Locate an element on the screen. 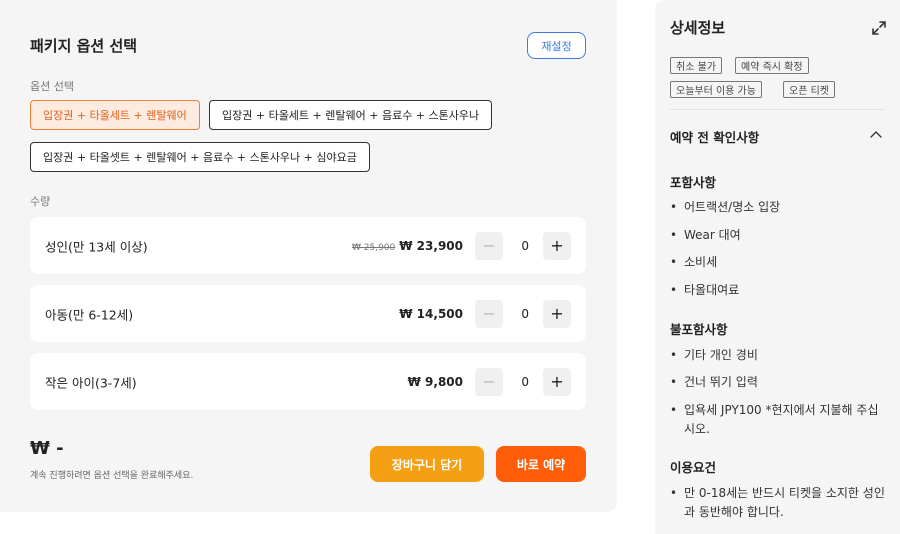  panel-title: 패키지 옵션 선택 is located at coordinates (84, 46).